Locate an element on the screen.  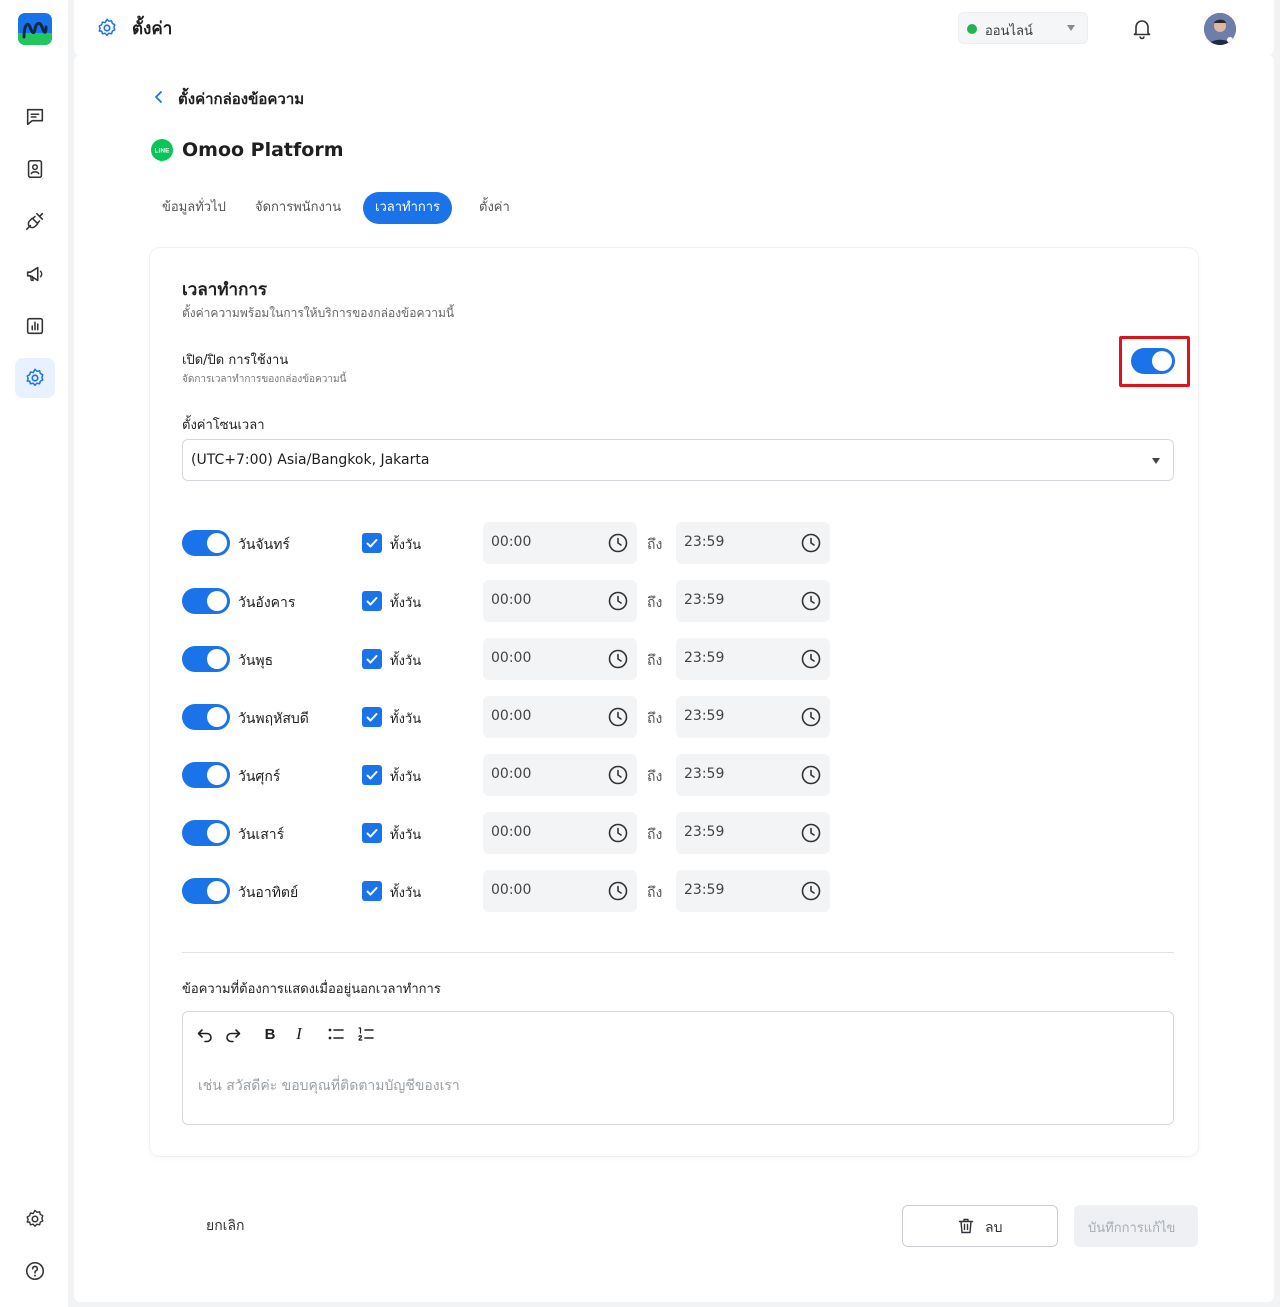
chevron-left-icon is located at coordinates (159, 97).